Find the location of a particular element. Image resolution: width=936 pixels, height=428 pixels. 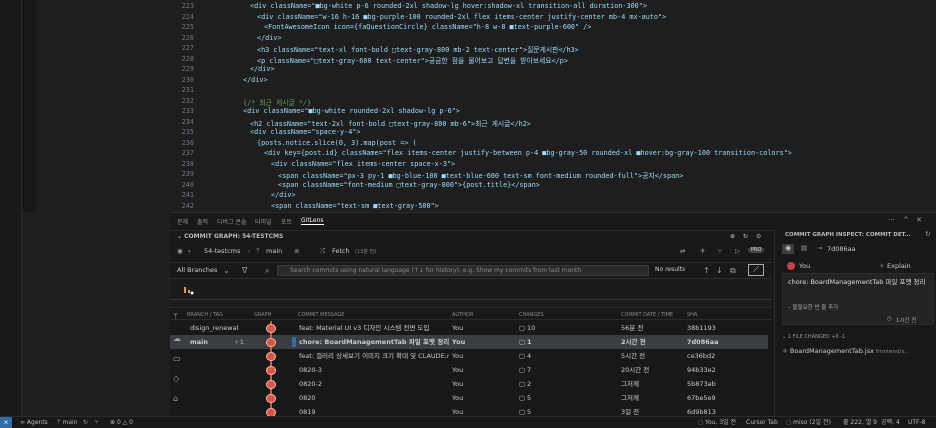

more-icon: ··· is located at coordinates (891, 220).